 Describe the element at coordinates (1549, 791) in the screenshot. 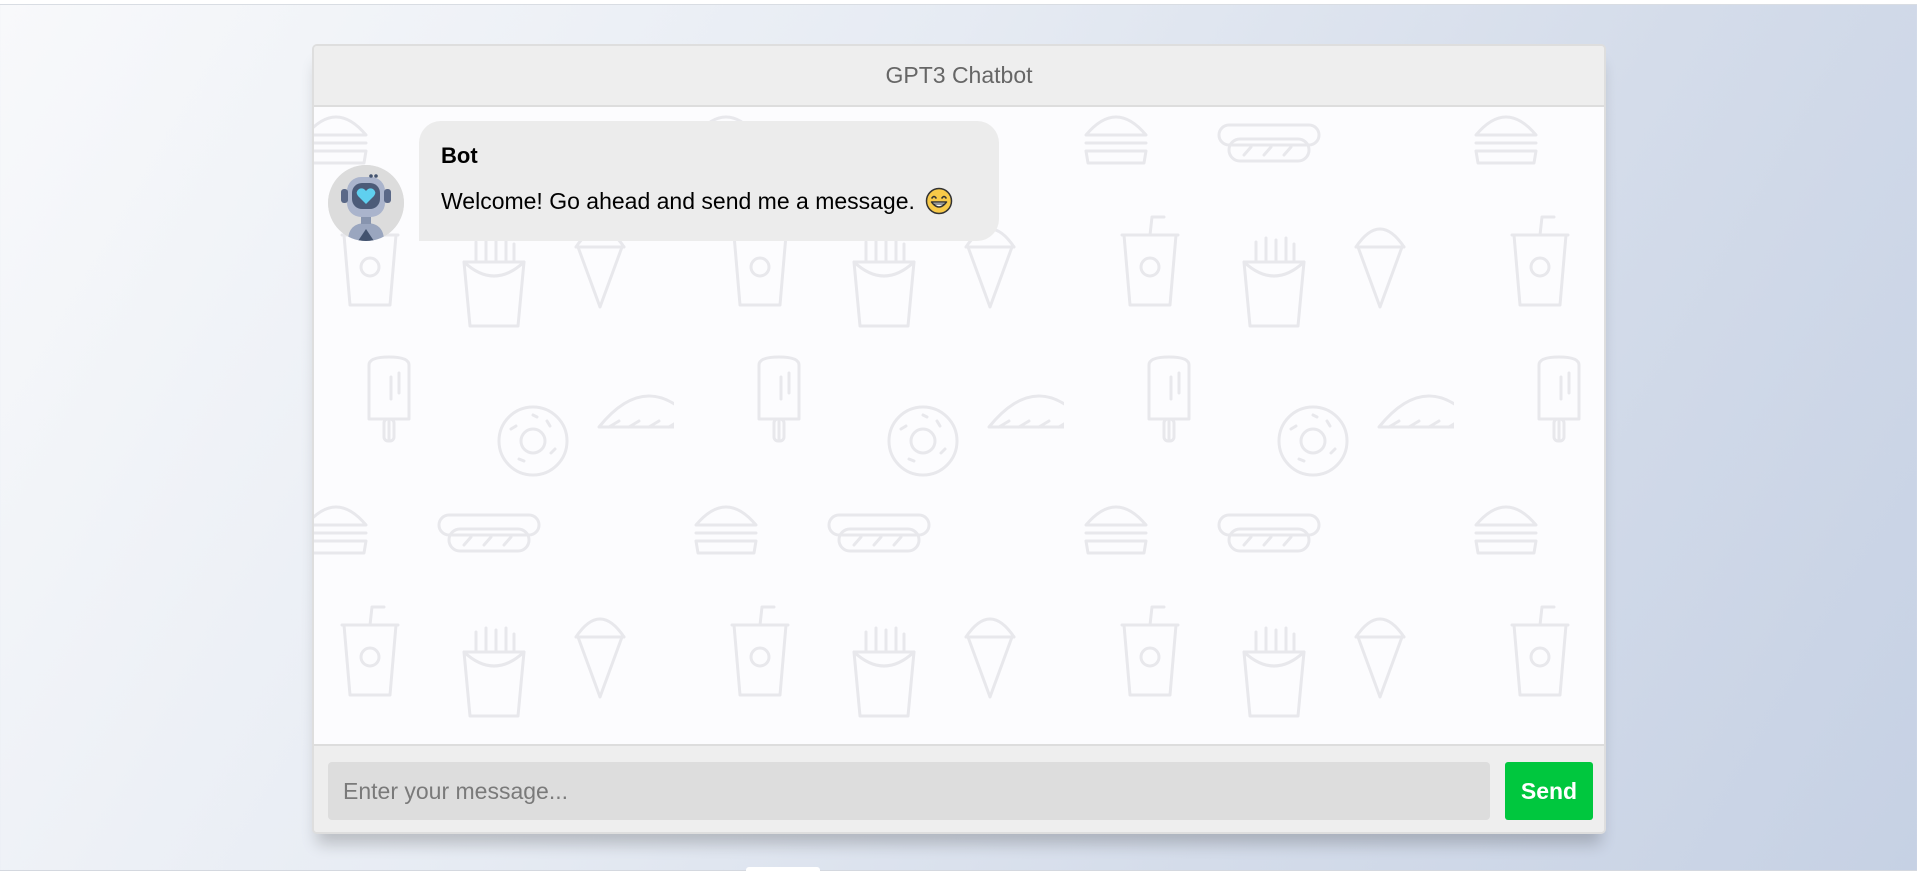

I see `send-button: Send` at that location.